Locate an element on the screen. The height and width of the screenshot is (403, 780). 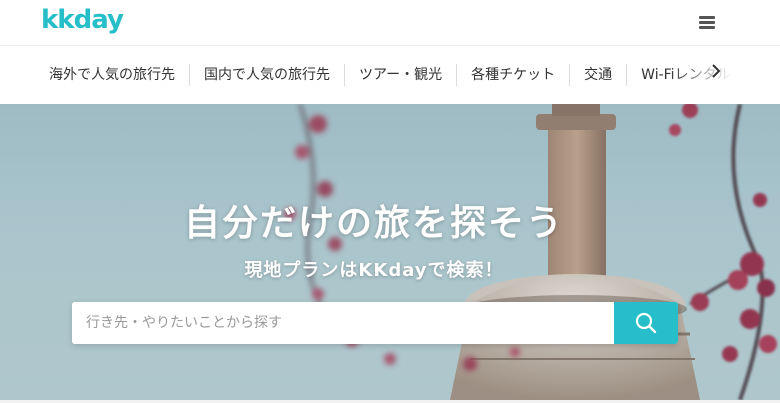
nav-item-domestic-destinations: 国内で人気の旅行先 is located at coordinates (267, 75).